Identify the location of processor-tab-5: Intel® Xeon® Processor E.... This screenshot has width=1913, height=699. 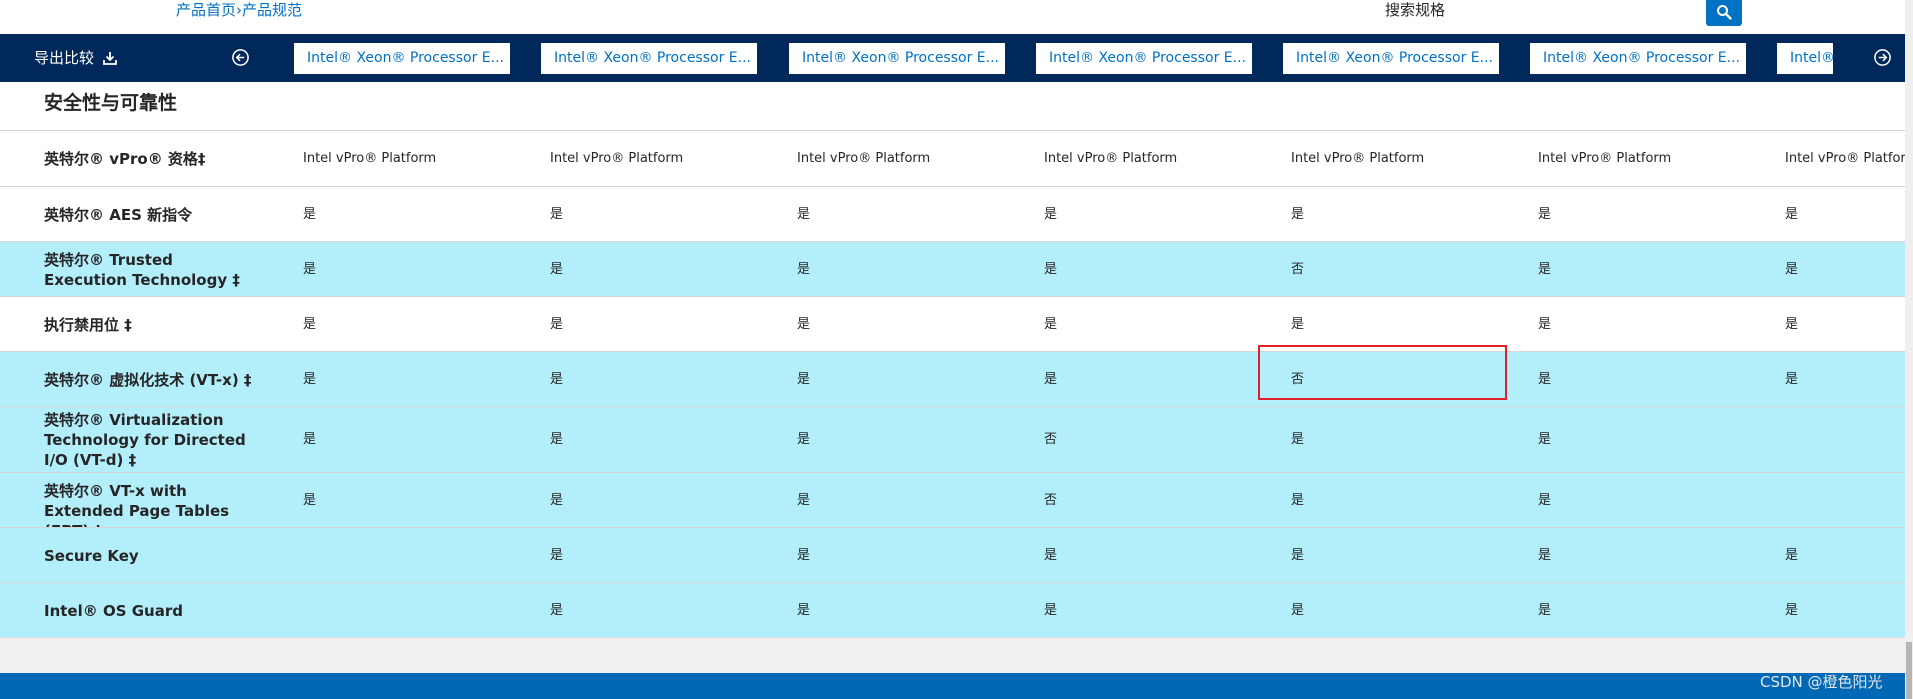
(1391, 58).